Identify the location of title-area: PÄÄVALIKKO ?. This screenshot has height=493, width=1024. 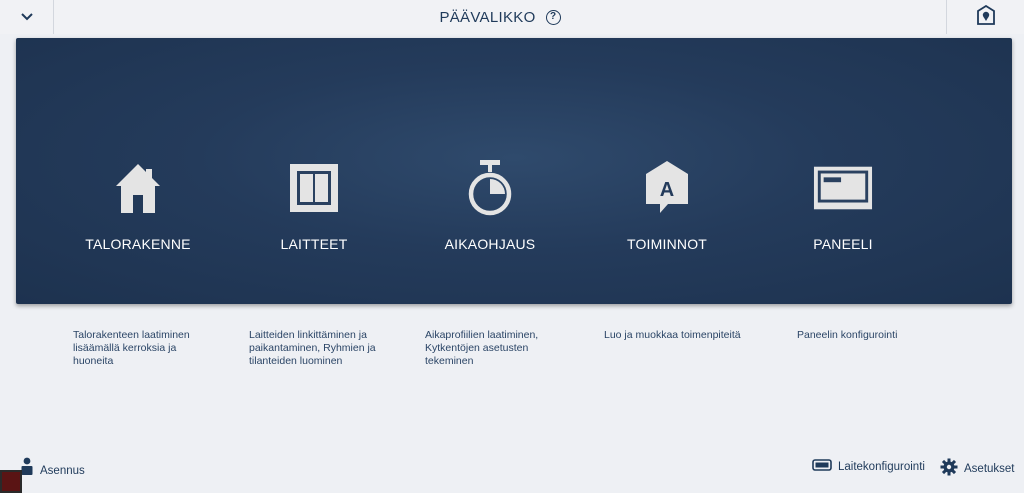
(500, 17).